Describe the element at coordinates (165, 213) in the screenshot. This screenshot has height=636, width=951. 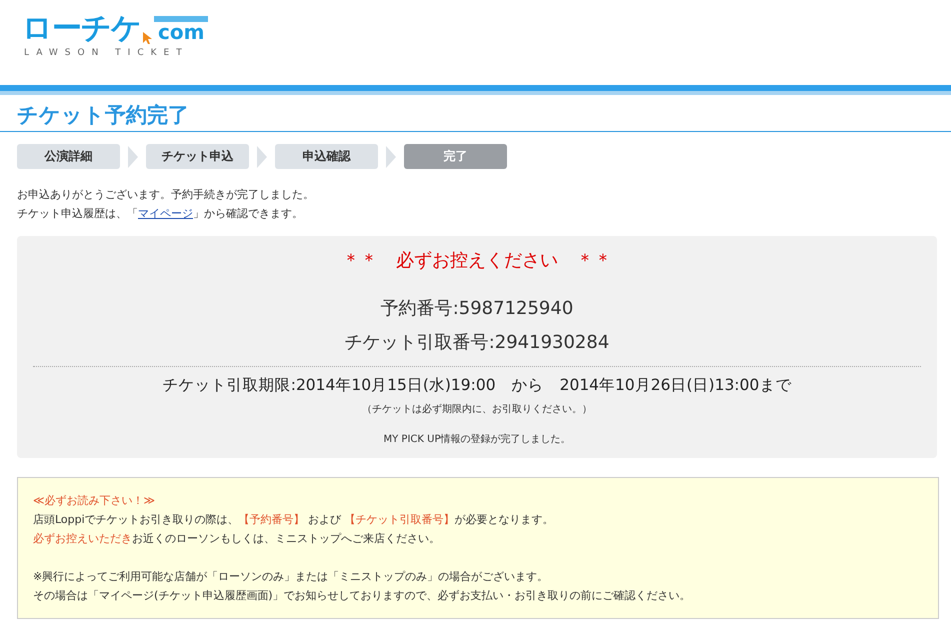
I see `mypage-link: マイページ` at that location.